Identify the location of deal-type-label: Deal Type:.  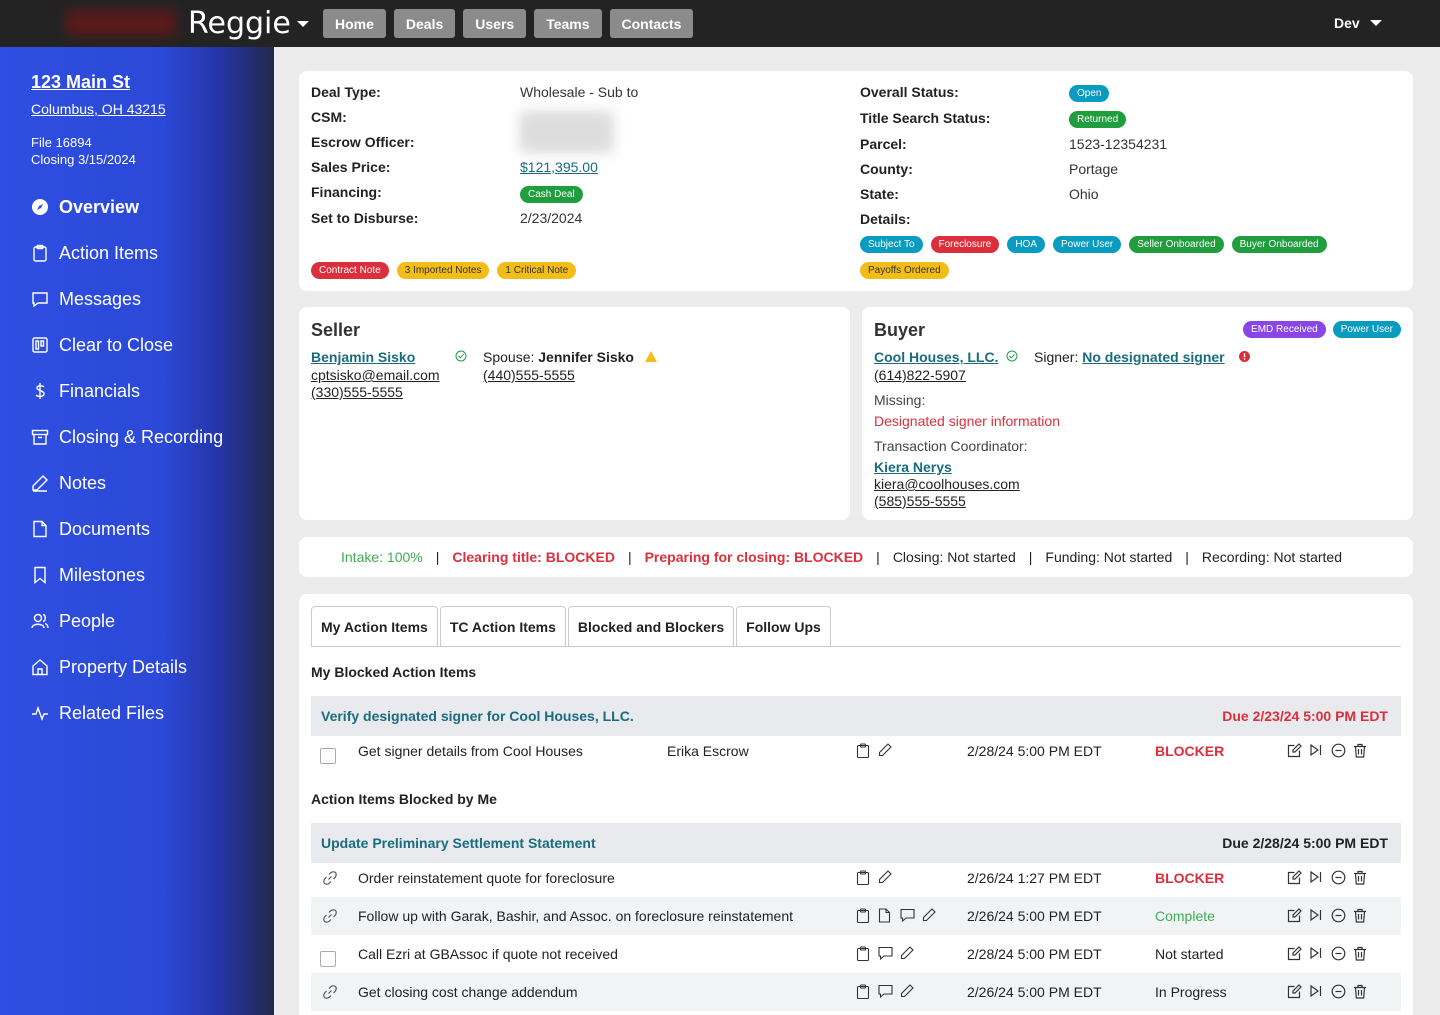
(346, 92).